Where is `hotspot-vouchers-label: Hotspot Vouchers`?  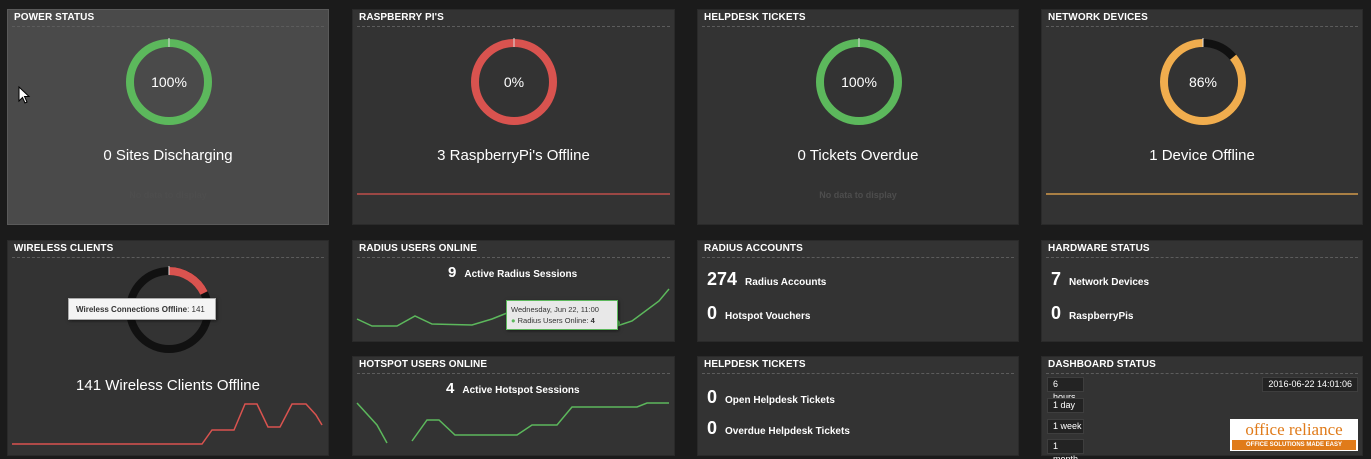
hotspot-vouchers-label: Hotspot Vouchers is located at coordinates (768, 316).